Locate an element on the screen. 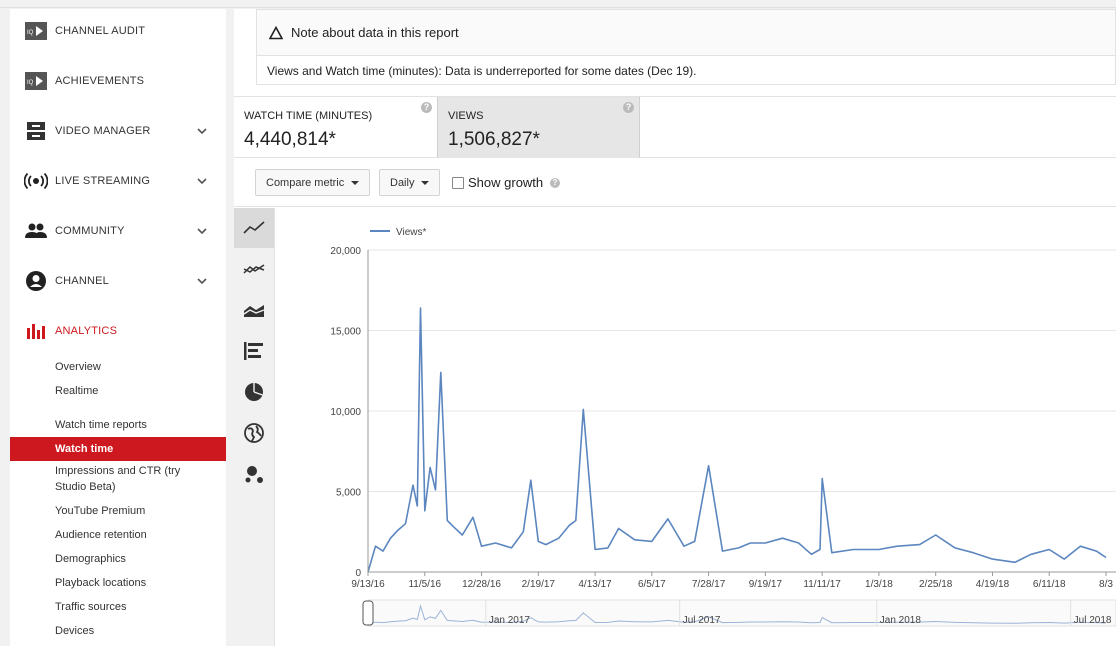  sidebar-sub-traffic-sources: Traffic sources is located at coordinates (118, 607).